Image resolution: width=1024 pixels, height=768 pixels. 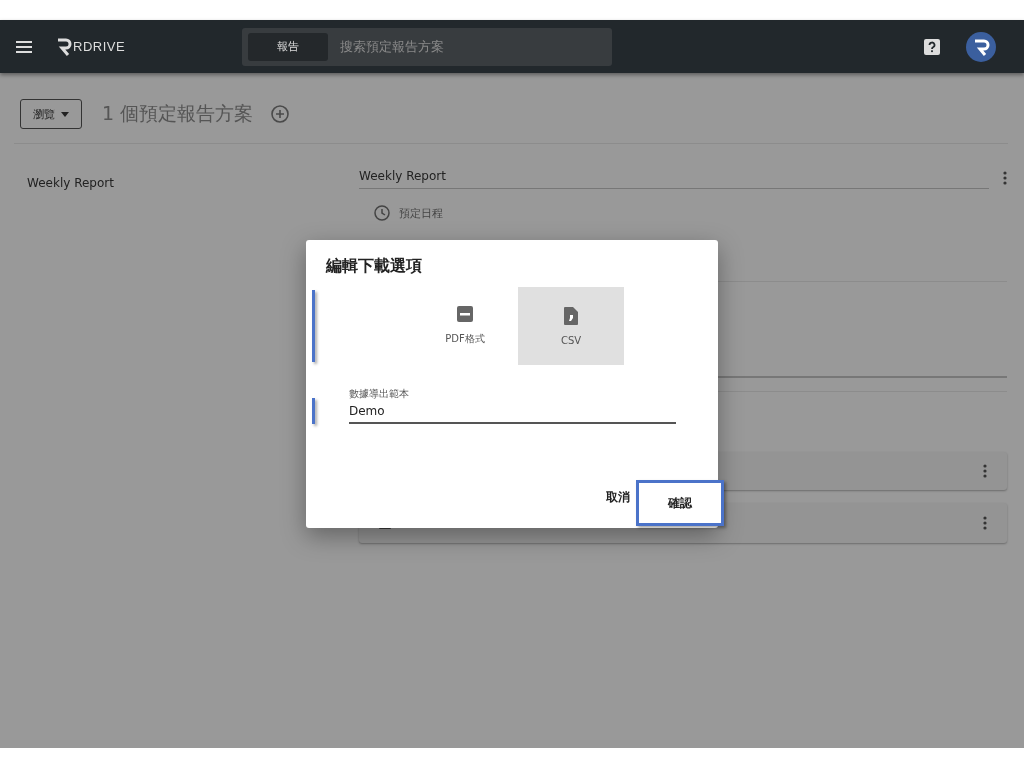 What do you see at coordinates (373, 266) in the screenshot?
I see `dialog-title: 編輯下載選項` at bounding box center [373, 266].